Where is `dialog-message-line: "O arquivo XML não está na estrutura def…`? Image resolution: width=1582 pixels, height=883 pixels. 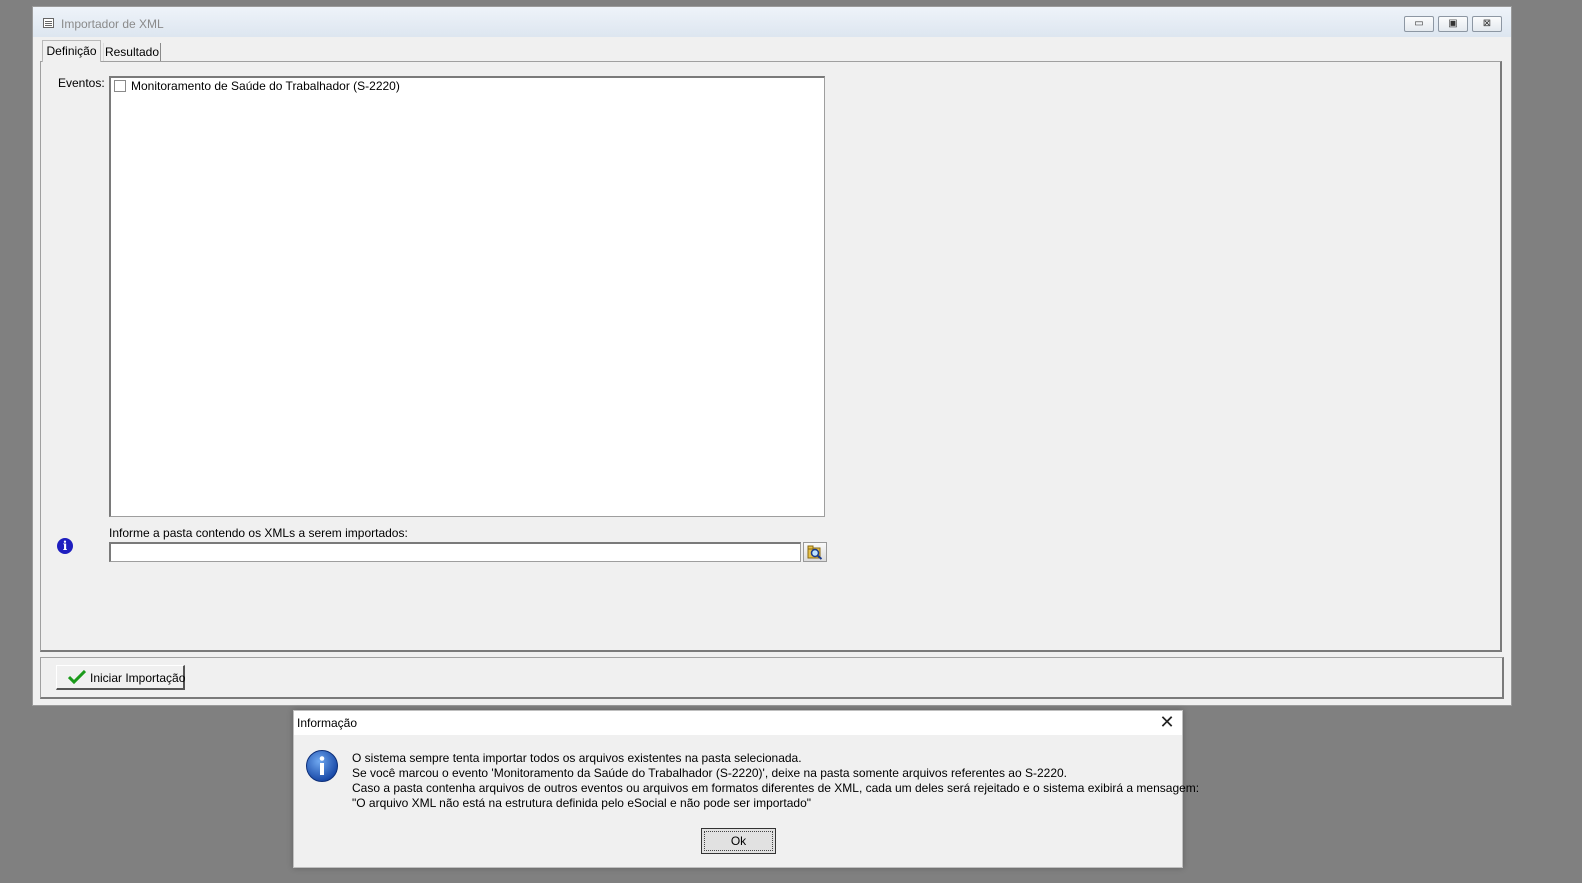
dialog-message-line: "O arquivo XML não está na estrutura def… is located at coordinates (582, 803).